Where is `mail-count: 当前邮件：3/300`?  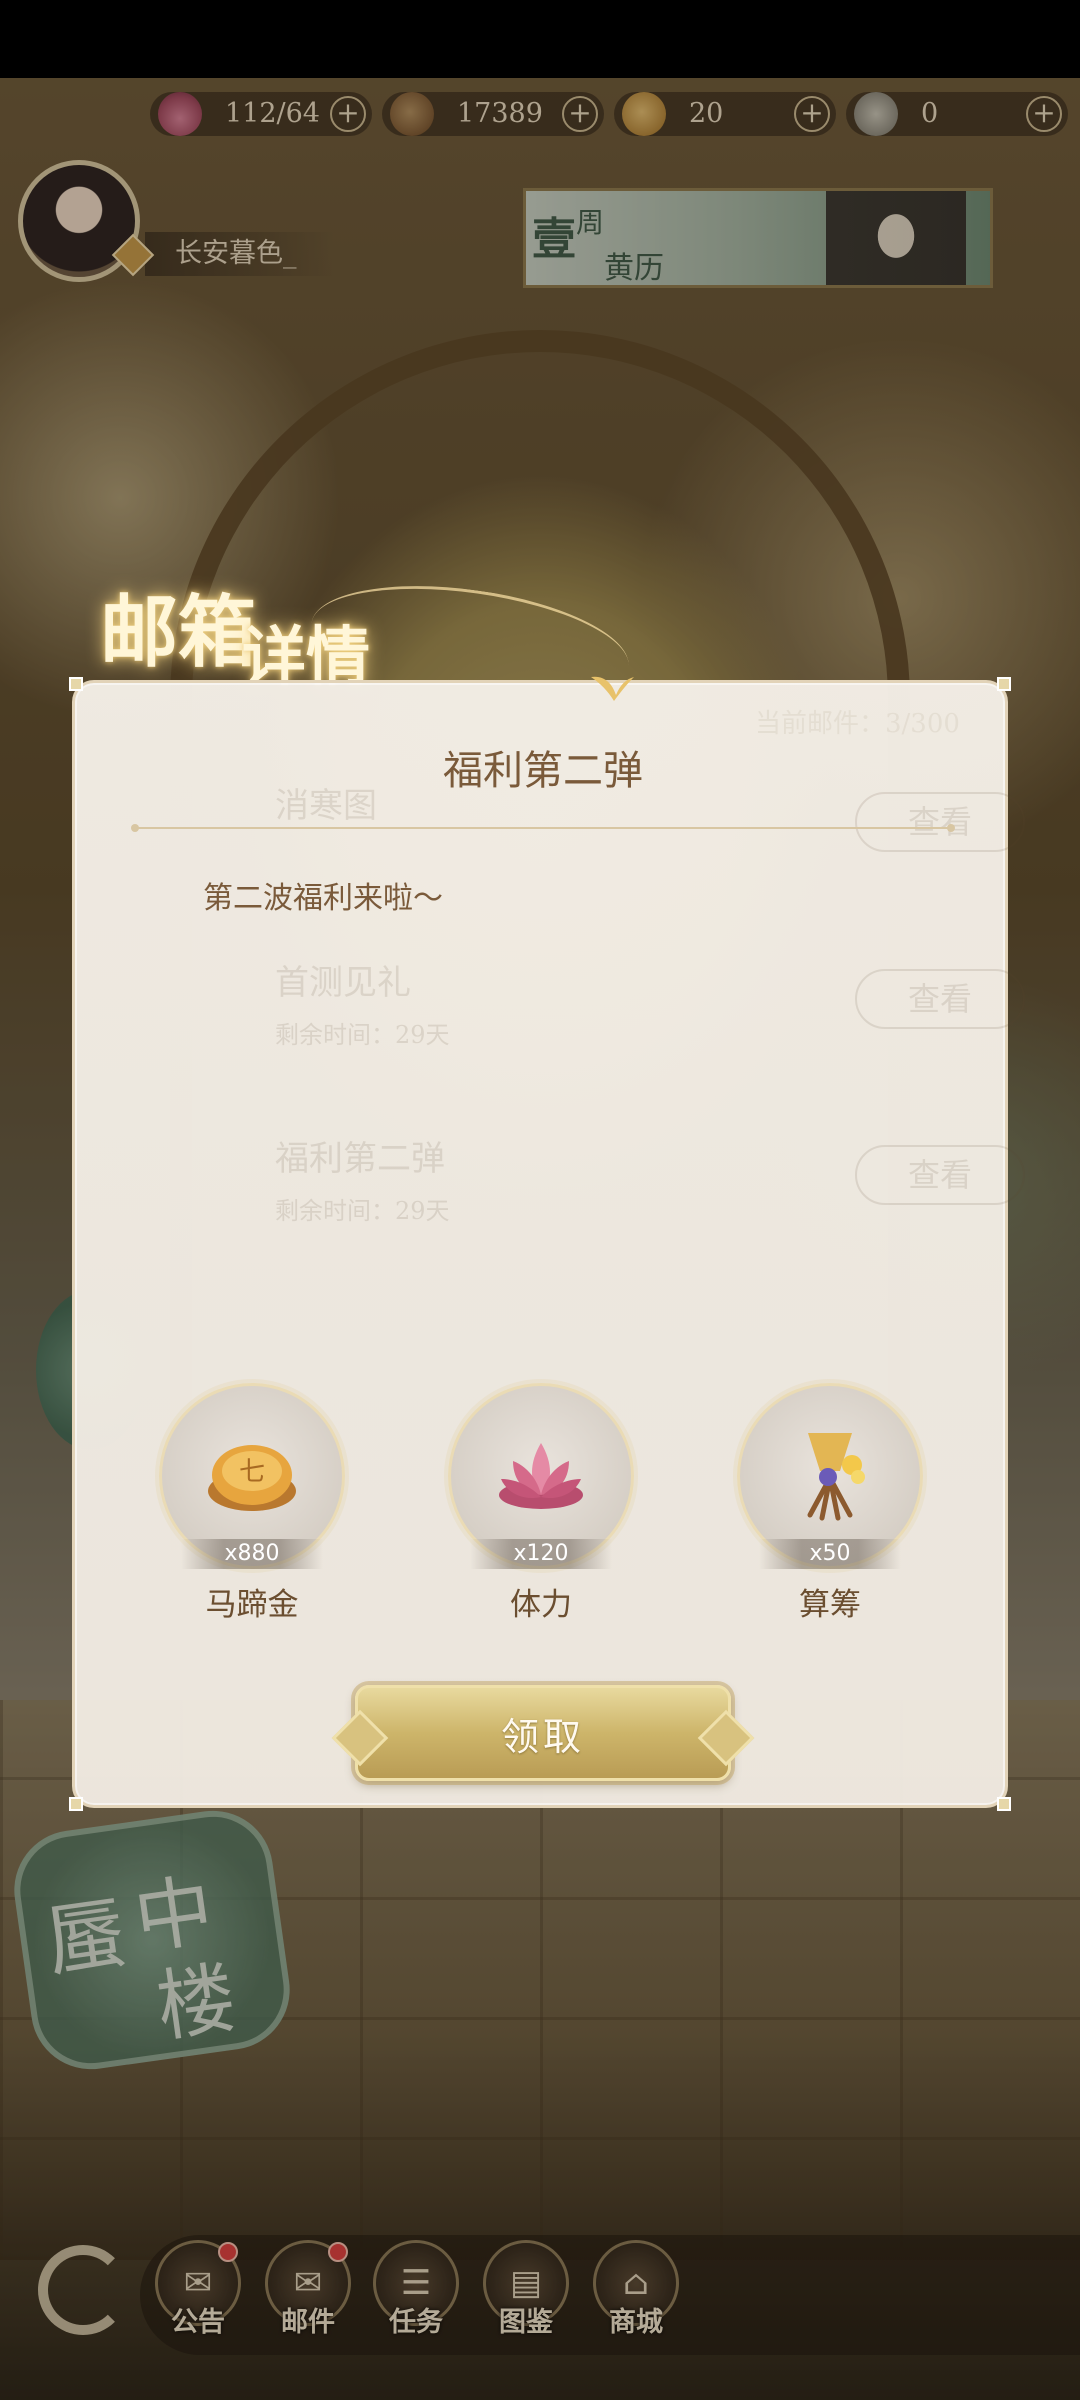
mail-count: 当前邮件：3/300 is located at coordinates (857, 724).